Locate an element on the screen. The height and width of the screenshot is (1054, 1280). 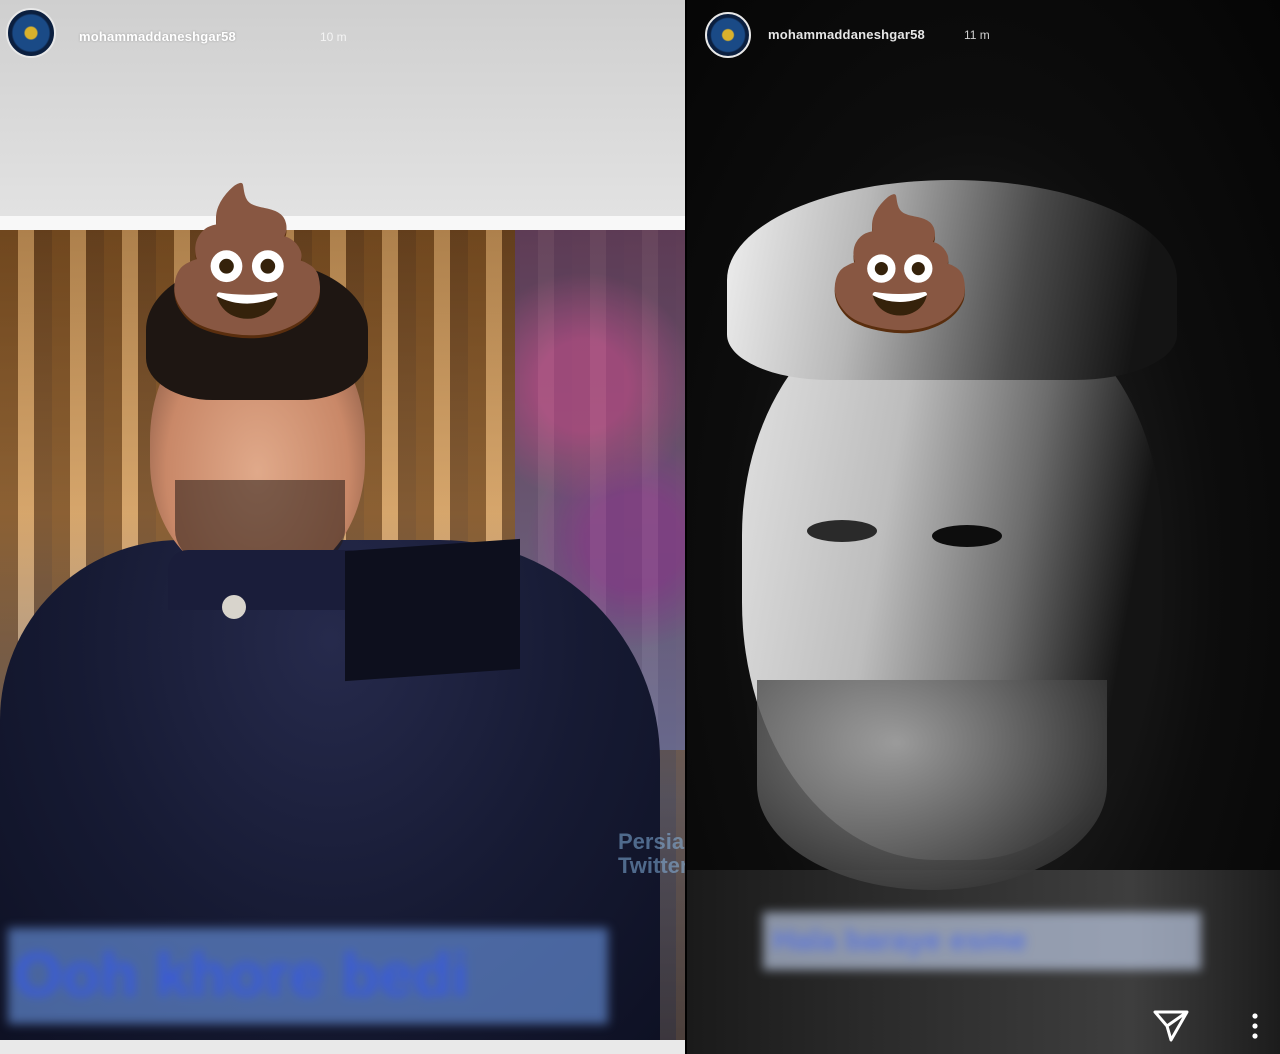
blurred-caption: Hala baraye esme is located at coordinates (982, 941).